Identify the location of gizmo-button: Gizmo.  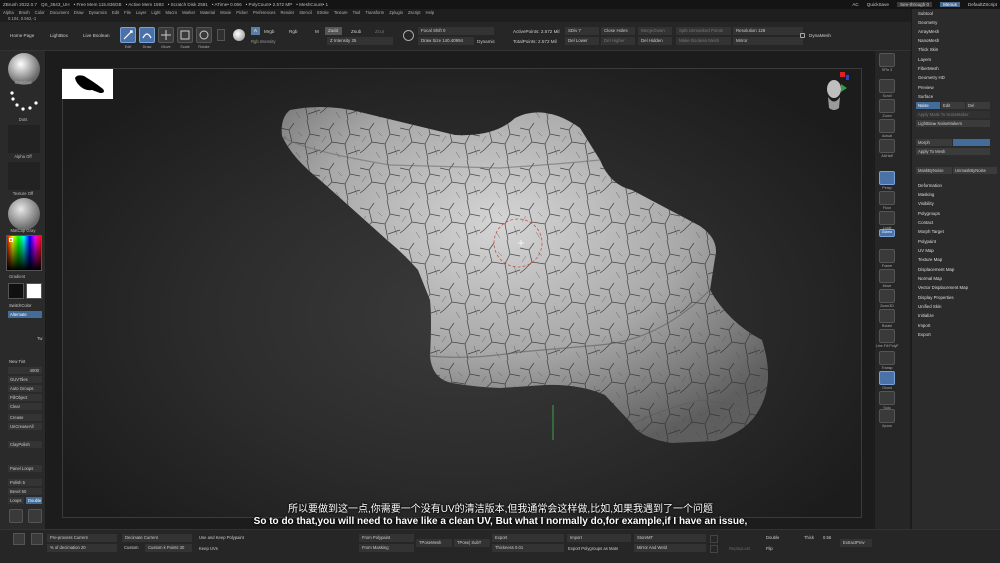
(887, 233).